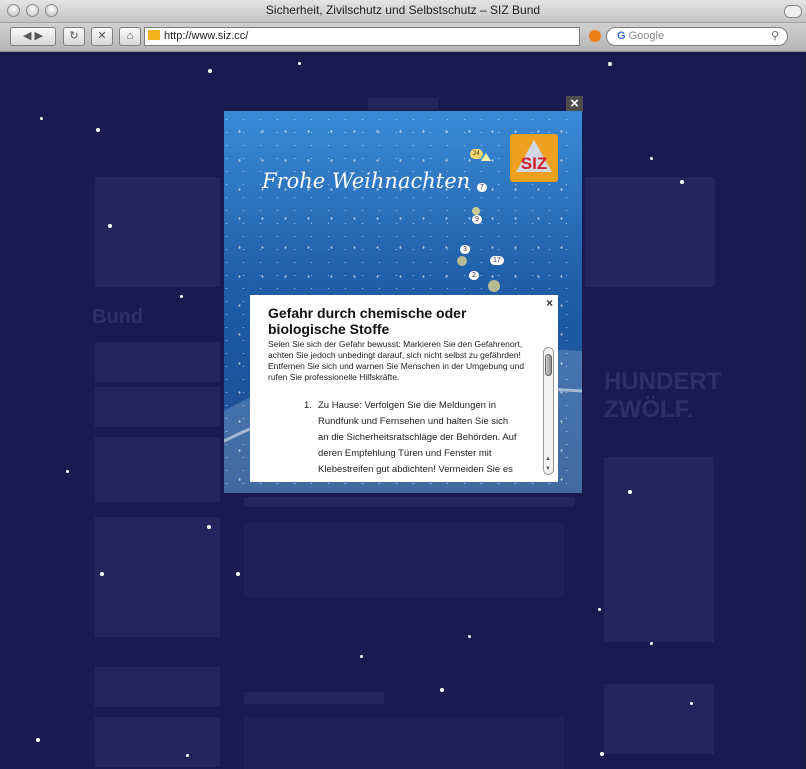  I want to click on reload-icon: ↻, so click(74, 36).